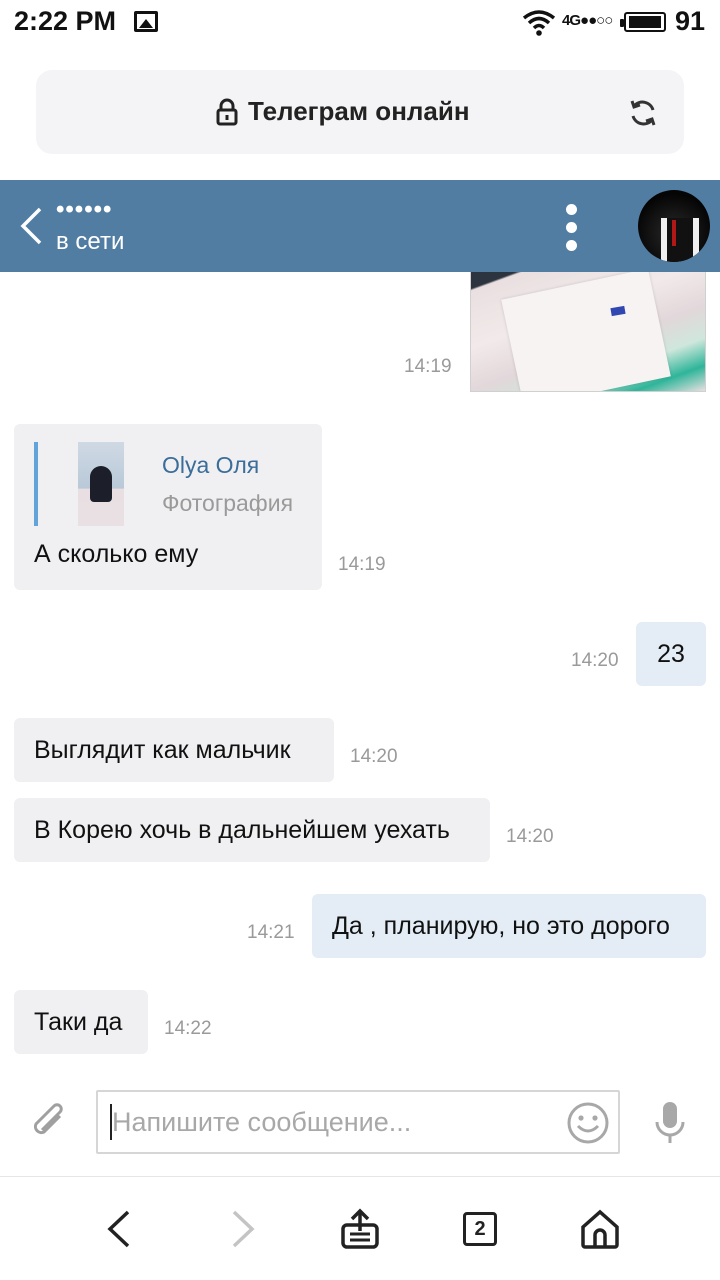 The image size is (720, 1280). I want to click on wifi-icon, so click(539, 23).